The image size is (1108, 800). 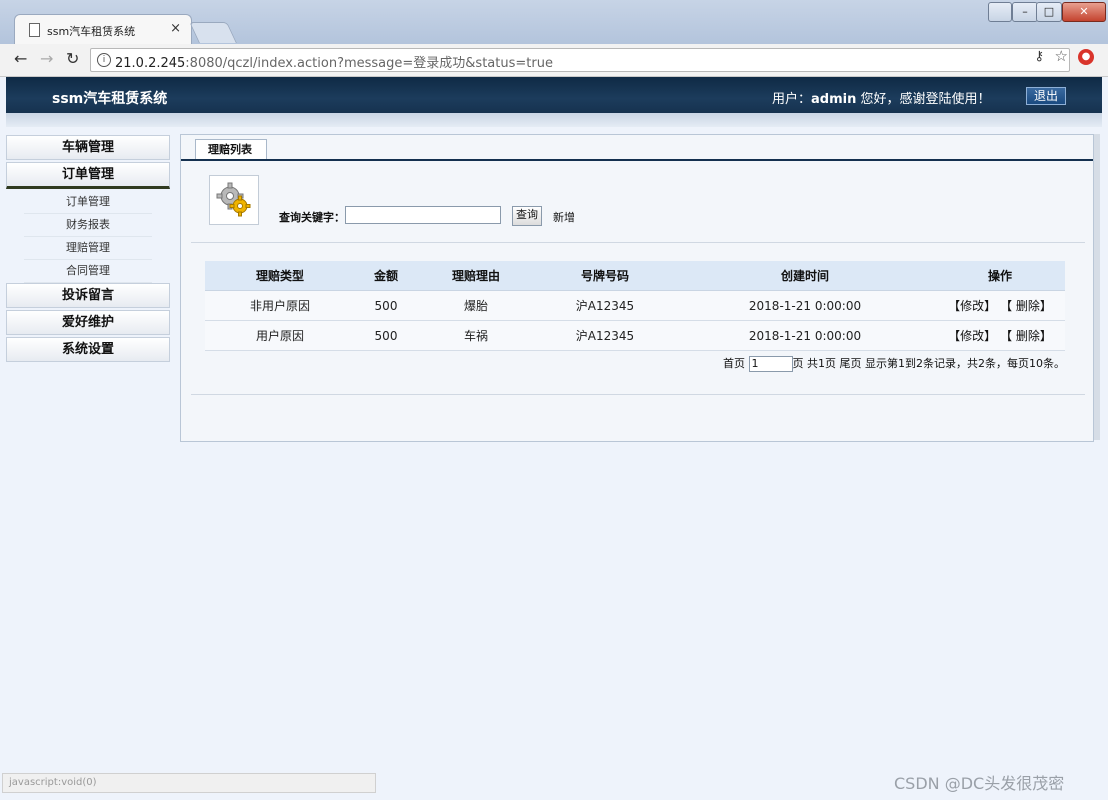 What do you see at coordinates (312, 217) in the screenshot?
I see `search-label: 查询关键字：` at bounding box center [312, 217].